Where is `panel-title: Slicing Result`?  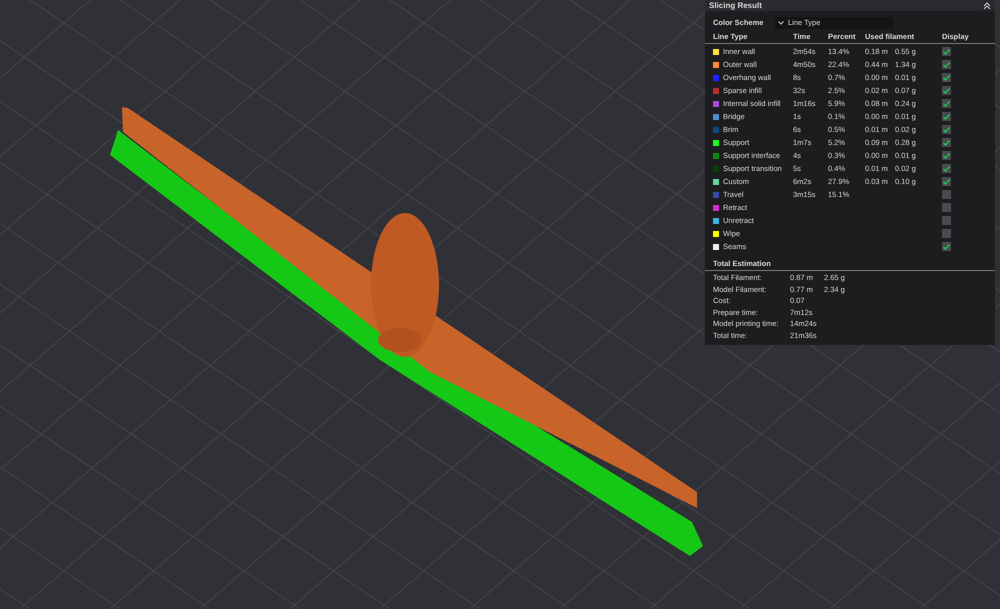
panel-title: Slicing Result is located at coordinates (735, 5).